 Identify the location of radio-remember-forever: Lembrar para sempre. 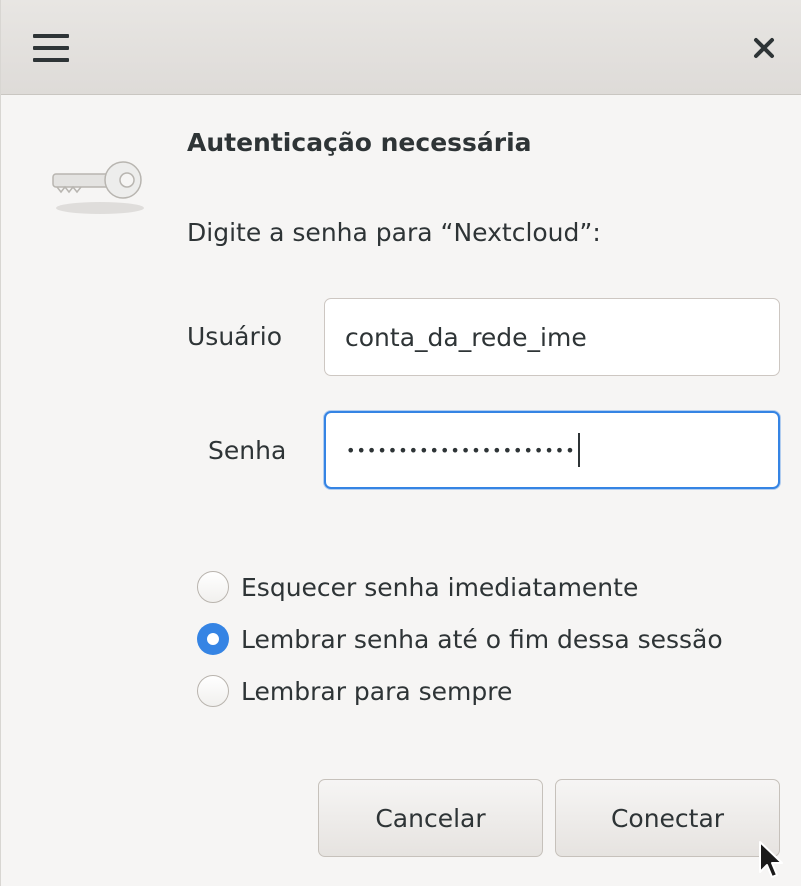
(354, 691).